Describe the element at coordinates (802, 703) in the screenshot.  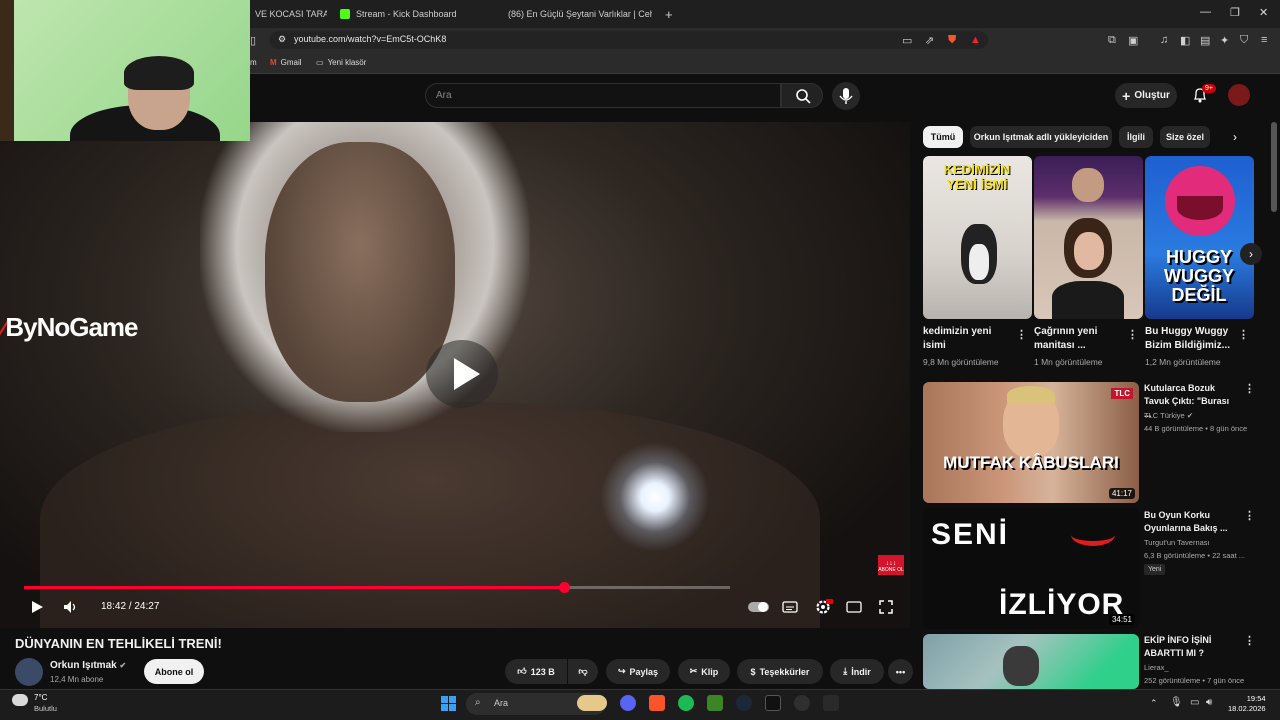
I see `obs-icon` at that location.